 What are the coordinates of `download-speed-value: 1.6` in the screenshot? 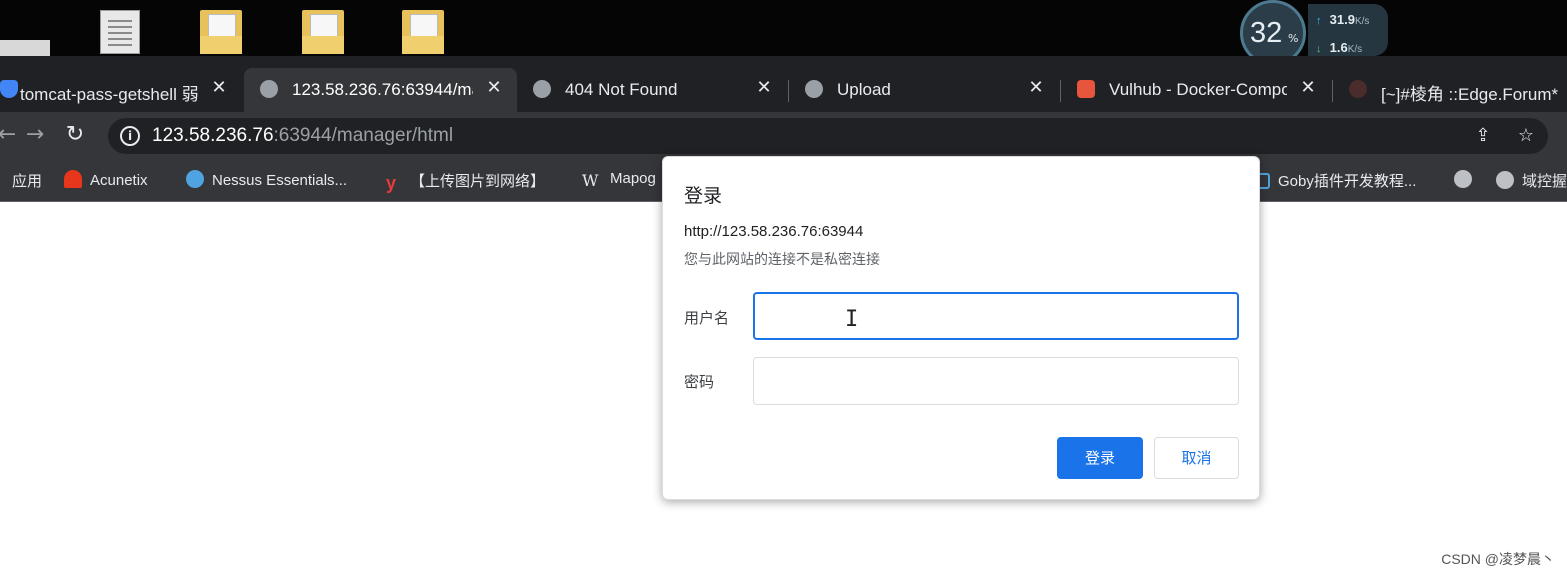 It's located at (1338, 47).